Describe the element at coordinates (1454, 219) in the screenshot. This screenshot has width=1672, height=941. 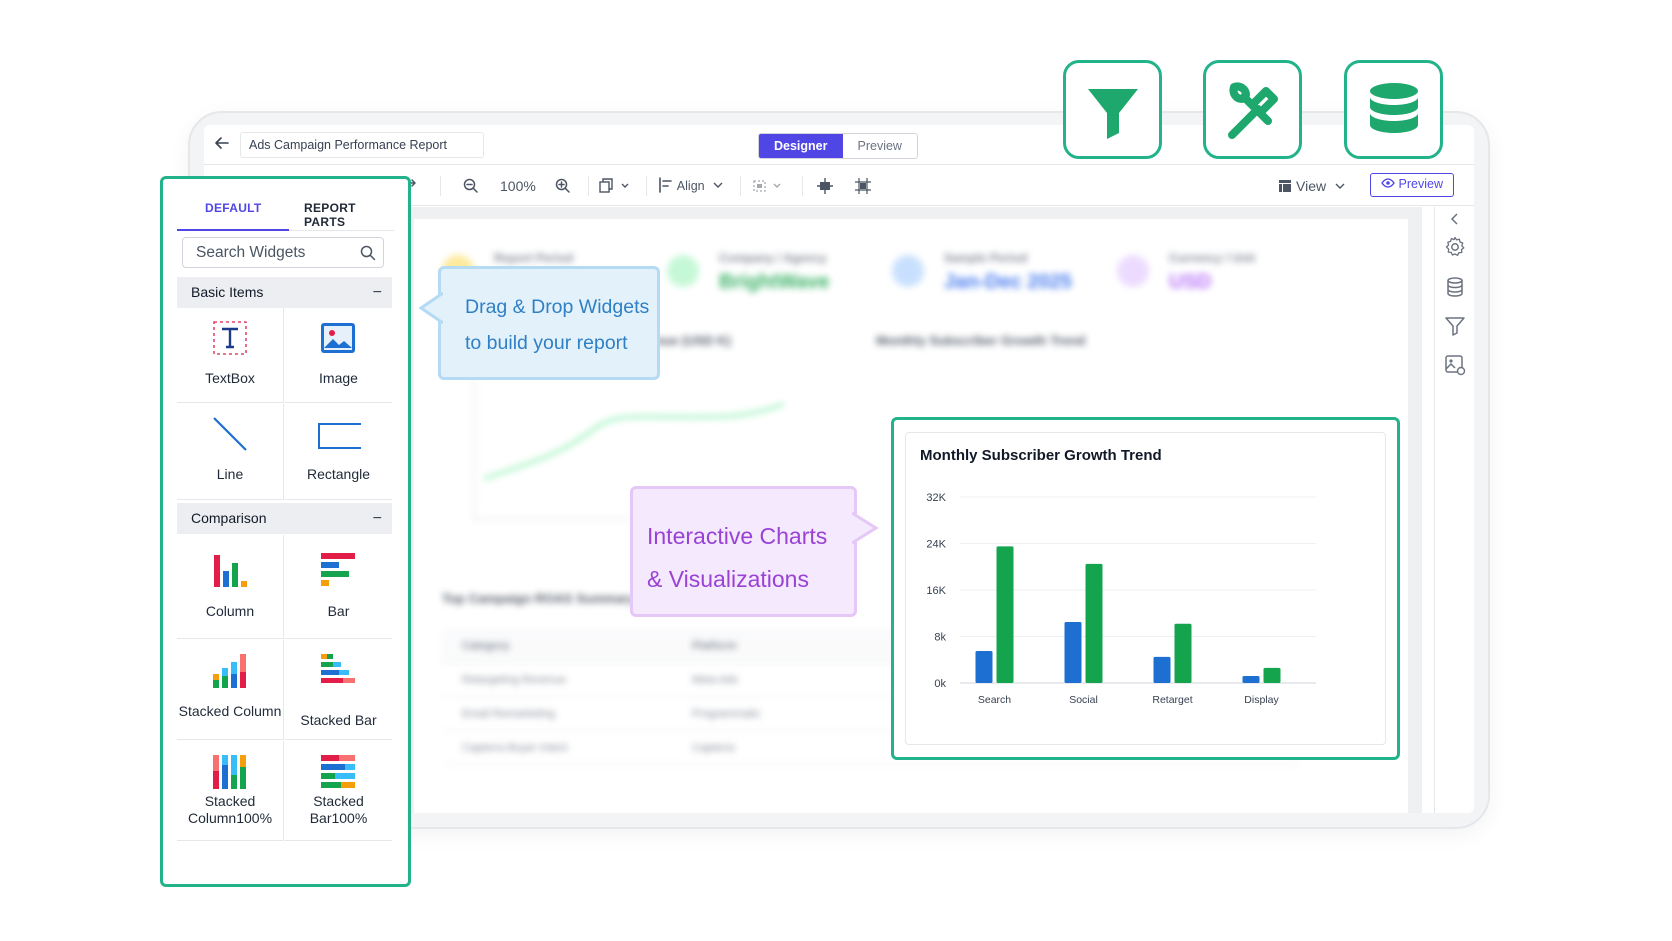
I see `chevron-left-icon` at that location.